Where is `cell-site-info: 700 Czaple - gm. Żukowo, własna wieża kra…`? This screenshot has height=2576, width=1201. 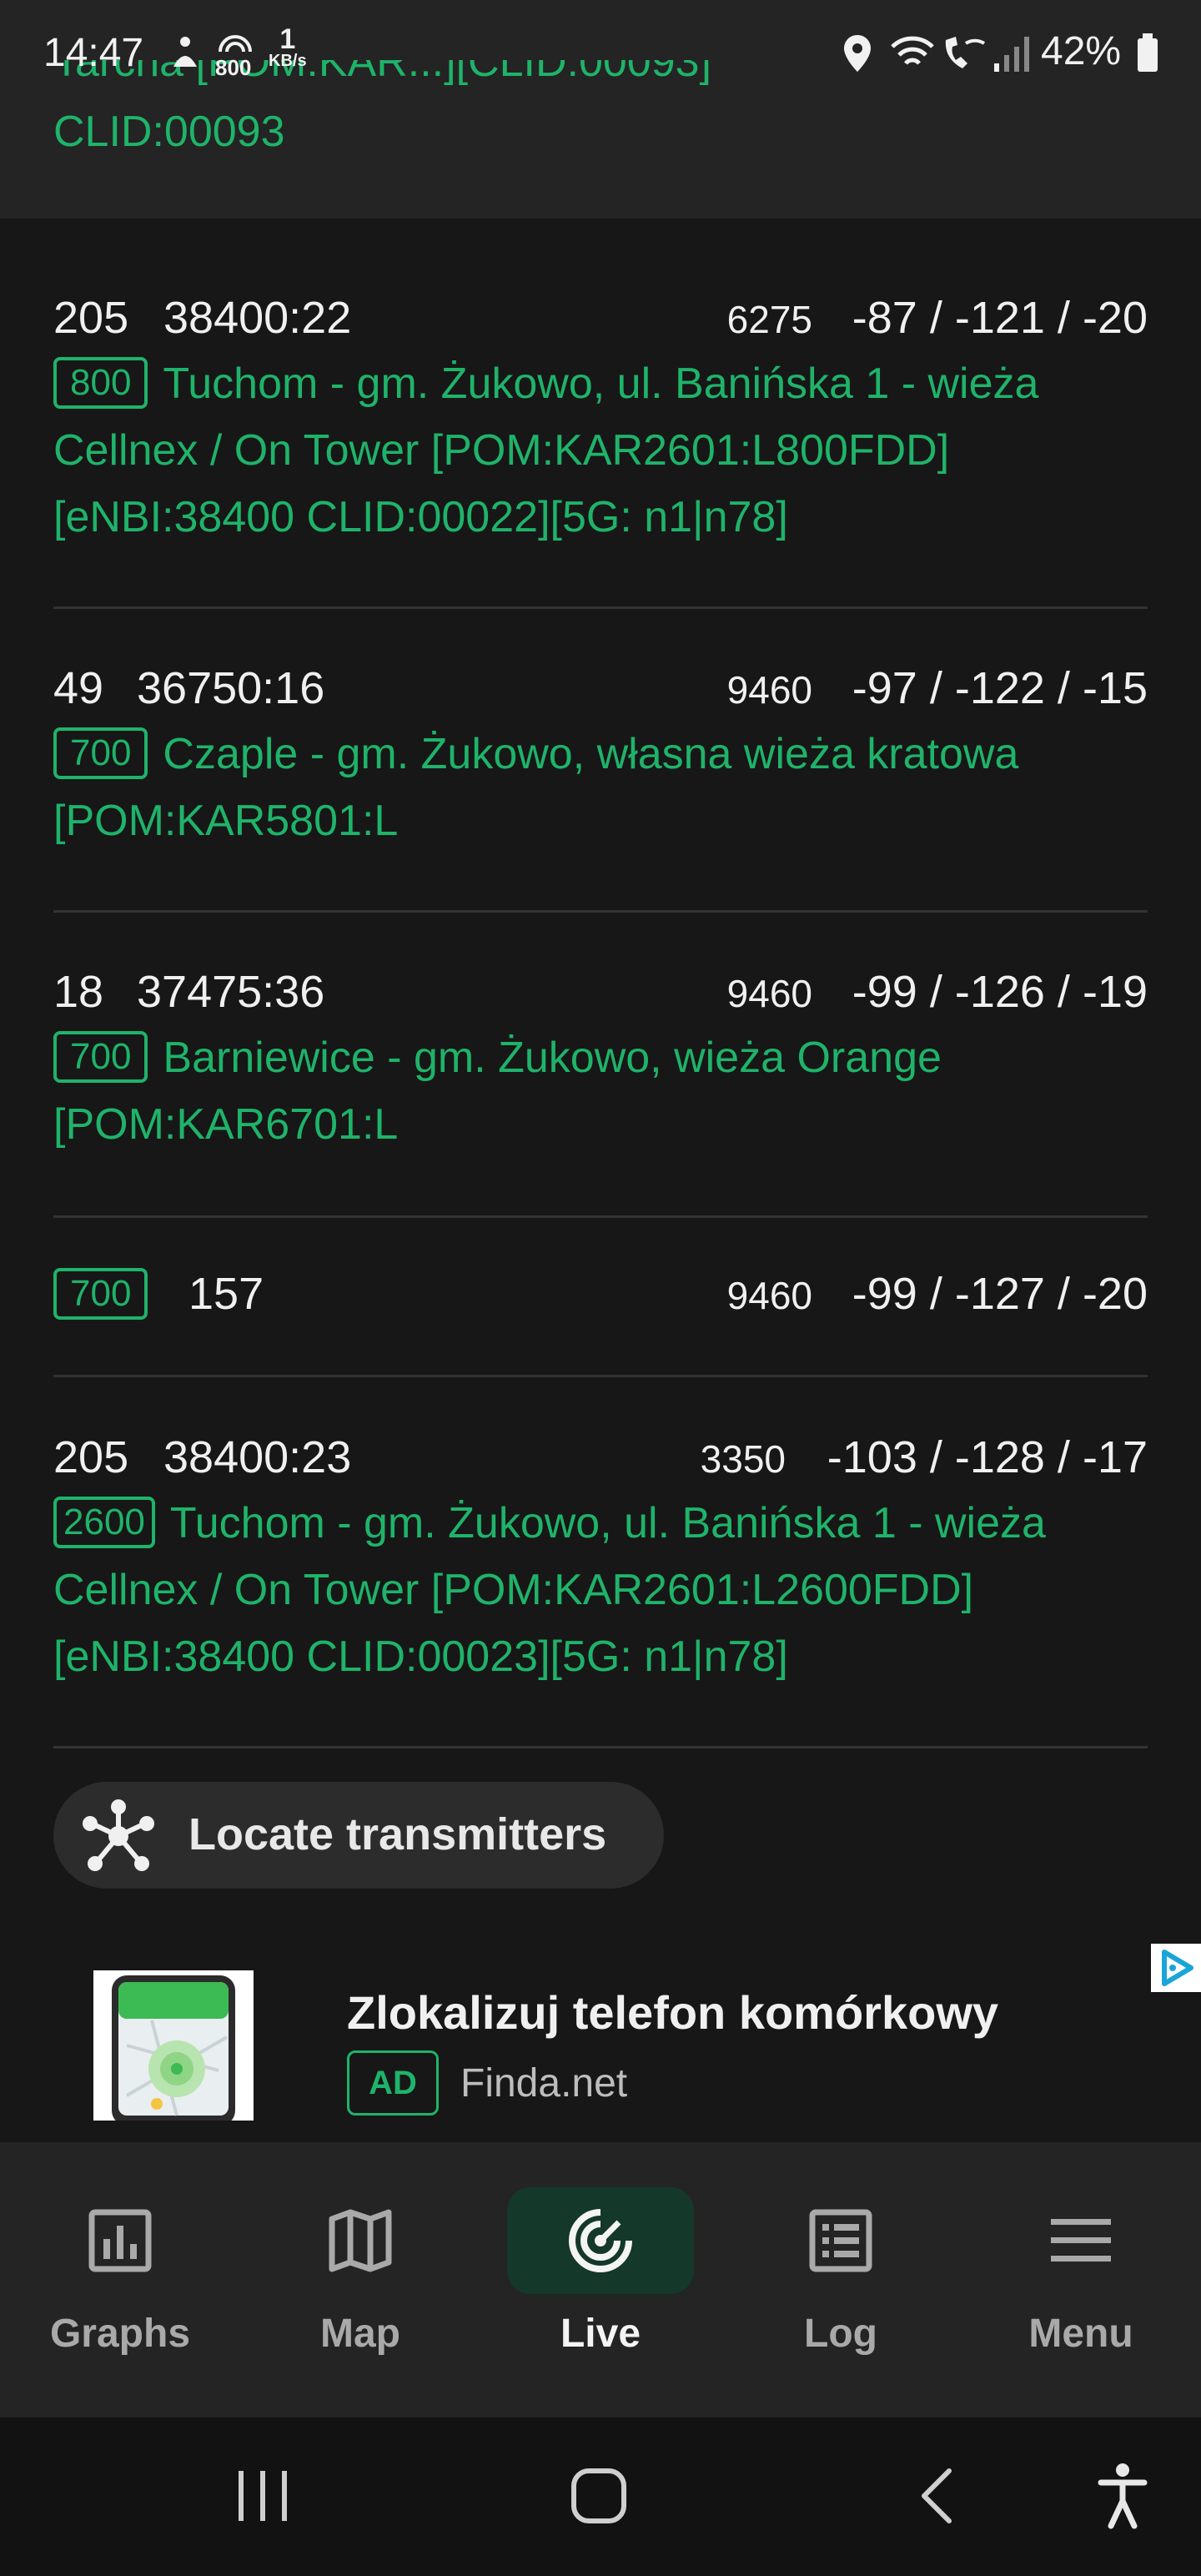
cell-site-info: 700 Czaple - gm. Żukowo, własna wieża kra… is located at coordinates (601, 787).